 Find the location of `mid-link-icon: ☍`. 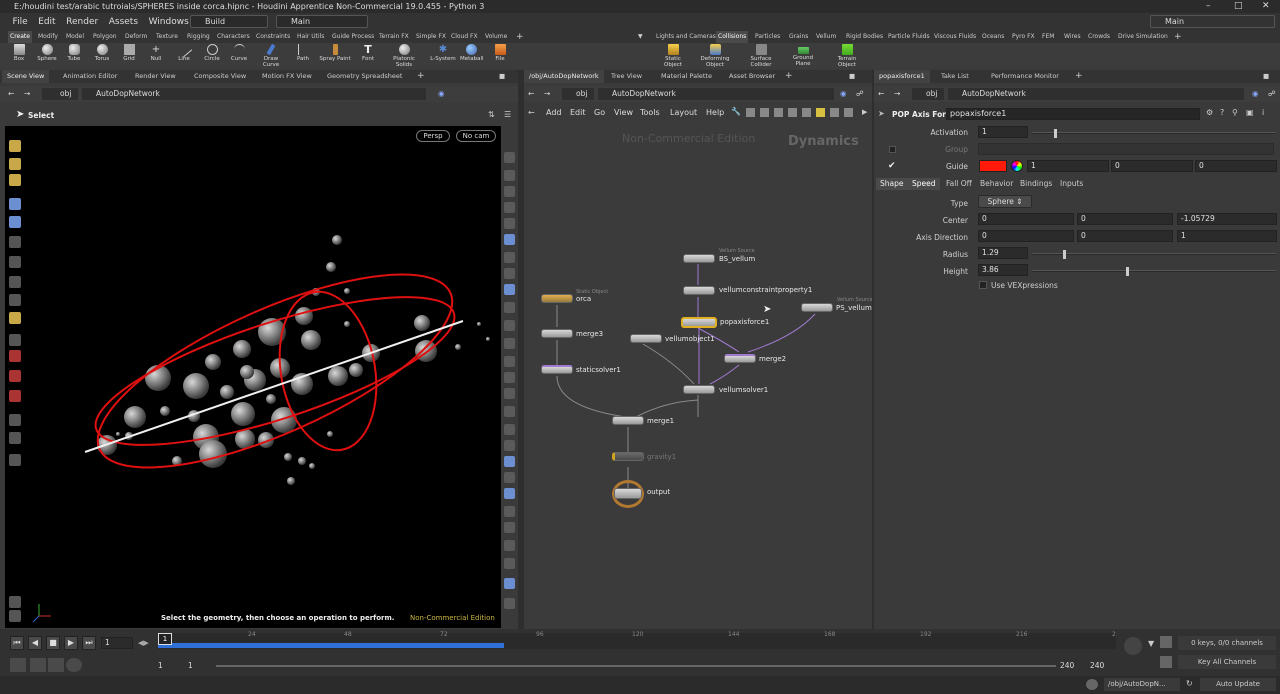

mid-link-icon: ☍ is located at coordinates (860, 94).